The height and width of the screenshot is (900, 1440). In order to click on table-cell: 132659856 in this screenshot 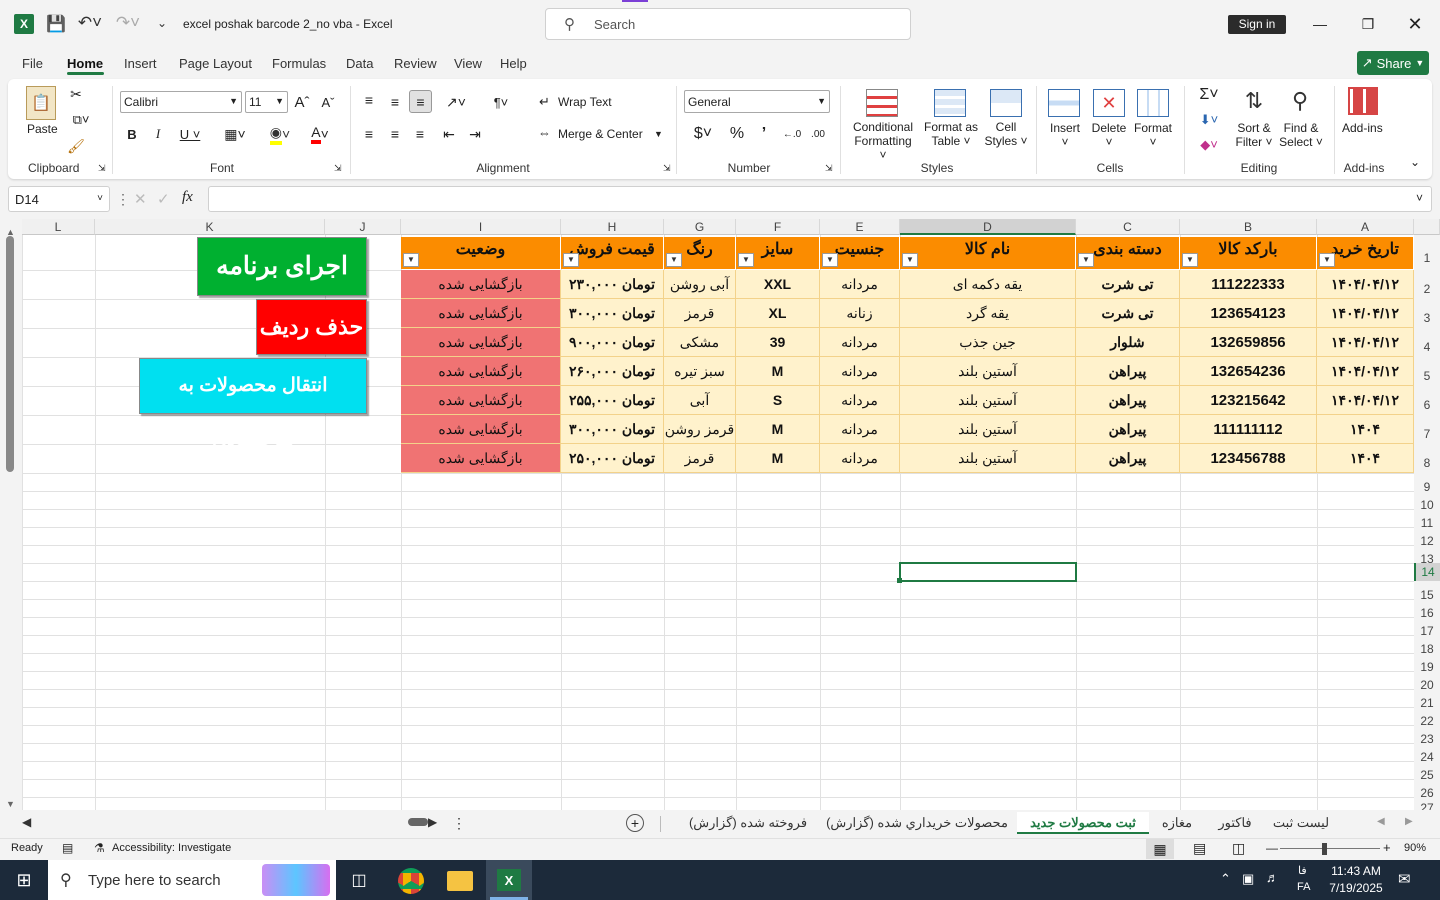, I will do `click(1248, 342)`.